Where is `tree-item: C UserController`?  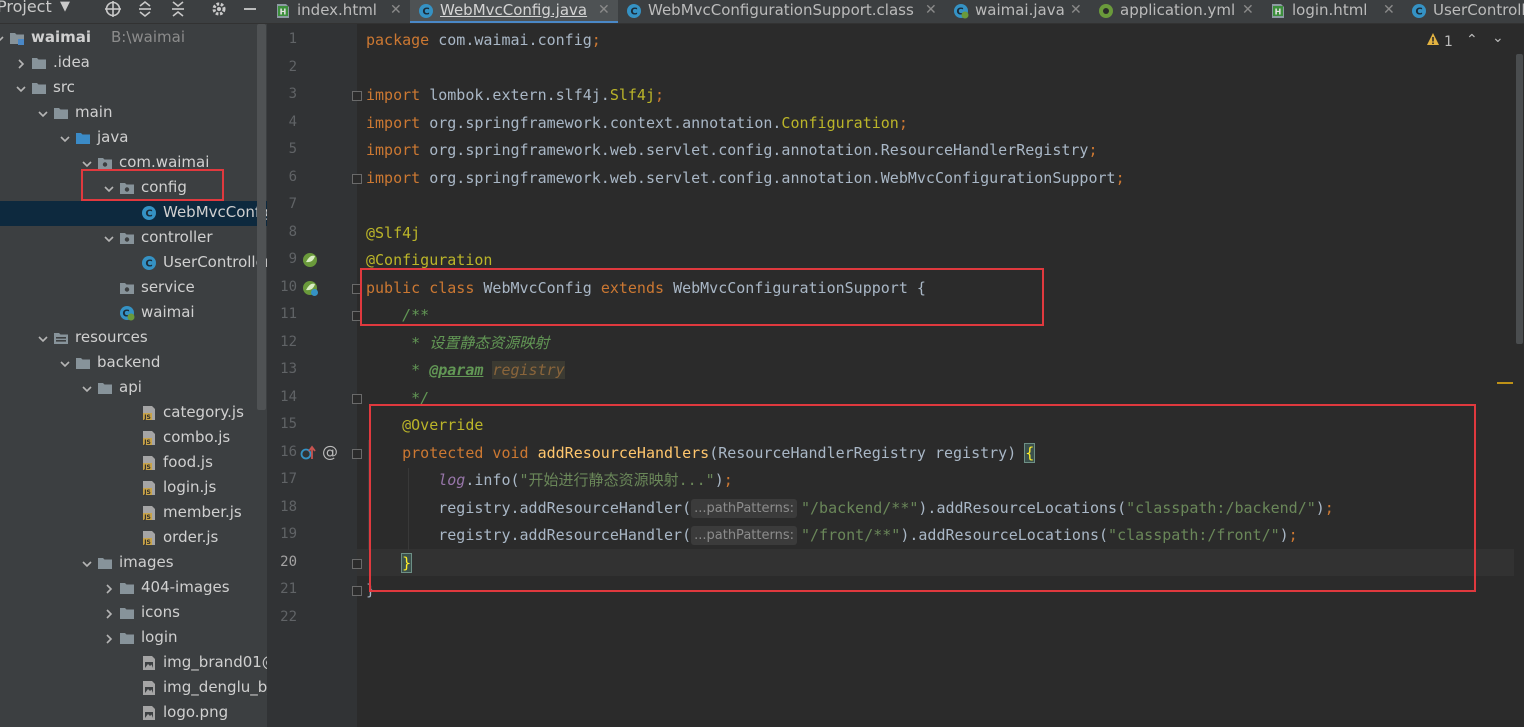
tree-item: C UserController is located at coordinates (133, 263).